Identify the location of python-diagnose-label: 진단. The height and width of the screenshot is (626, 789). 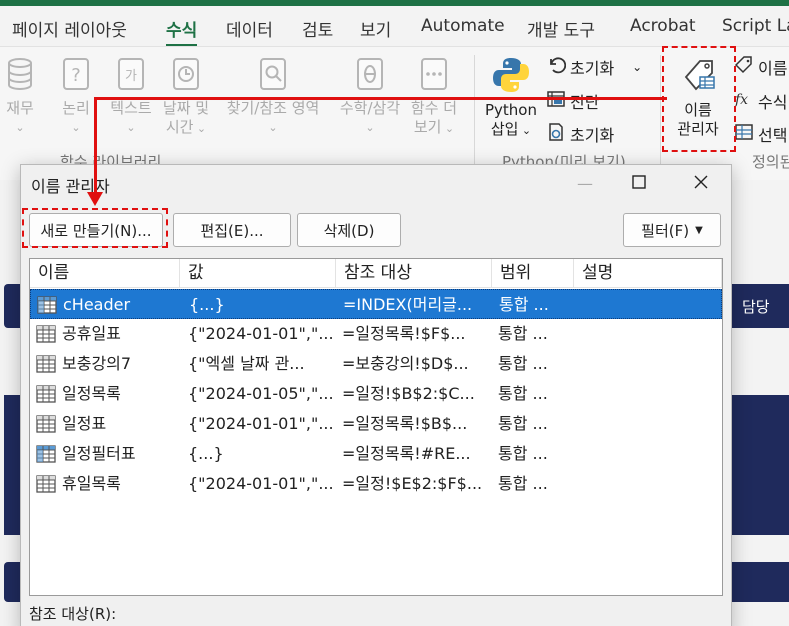
(585, 102).